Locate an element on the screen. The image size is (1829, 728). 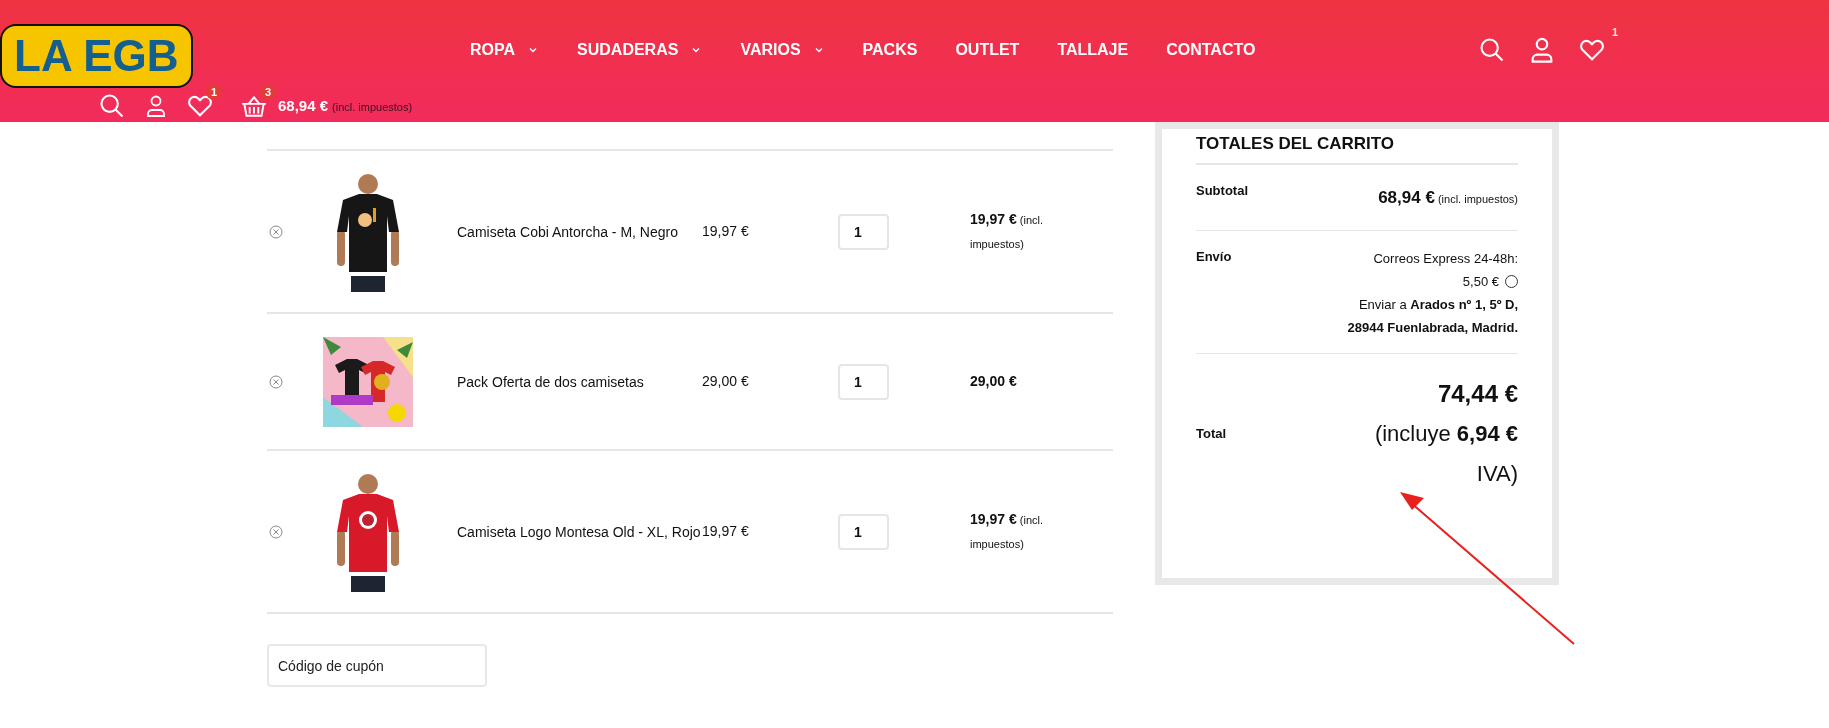
tax-note: (incl. impuestos) is located at coordinates (372, 107).